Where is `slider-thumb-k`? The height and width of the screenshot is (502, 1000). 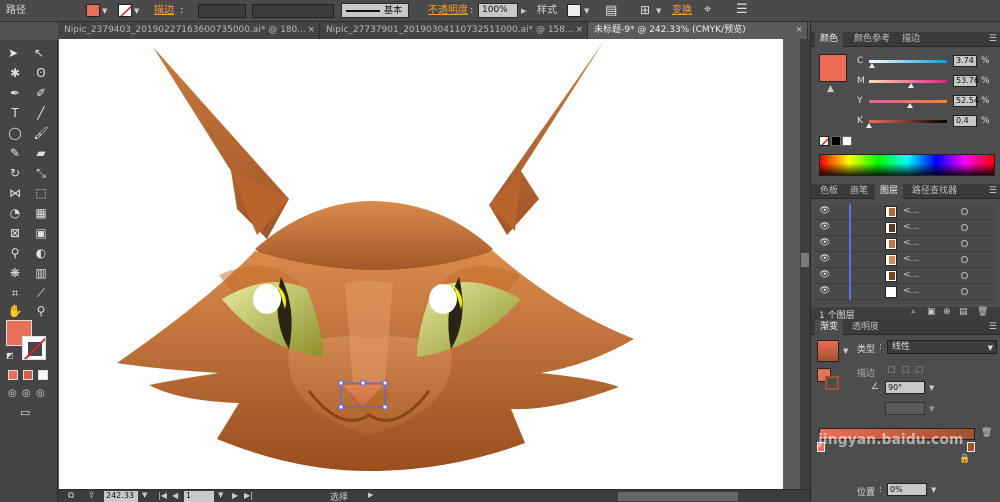 slider-thumb-k is located at coordinates (869, 125).